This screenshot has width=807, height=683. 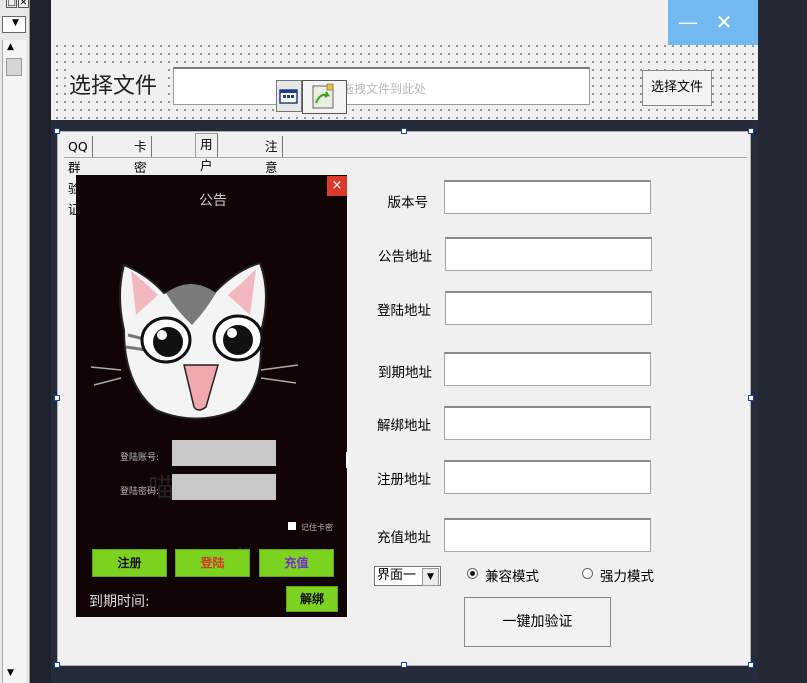 I want to click on unbind-url-label: 解绑地址, so click(x=404, y=426).